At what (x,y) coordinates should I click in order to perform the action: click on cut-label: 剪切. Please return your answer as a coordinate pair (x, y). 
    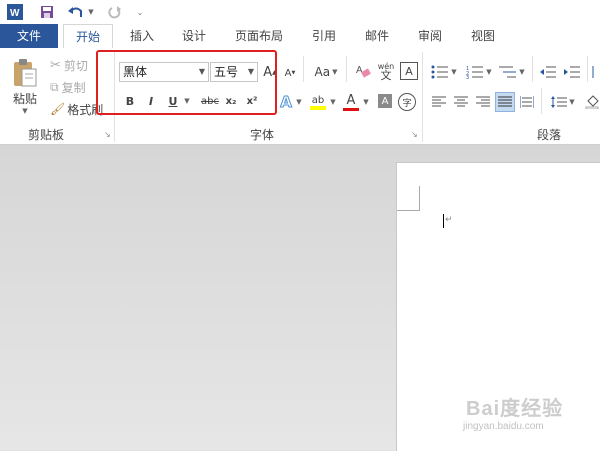
    Looking at the image, I should click on (75, 65).